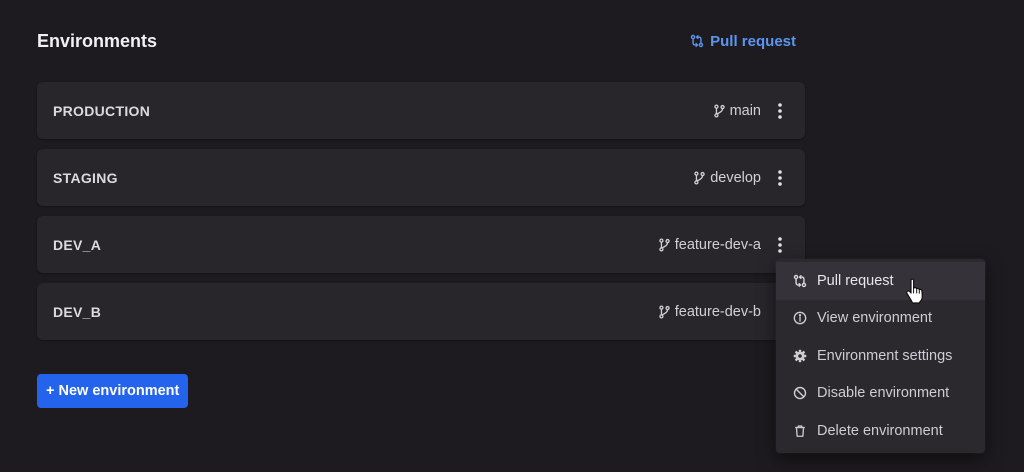 The width and height of the screenshot is (1024, 472). I want to click on info-icon, so click(800, 318).